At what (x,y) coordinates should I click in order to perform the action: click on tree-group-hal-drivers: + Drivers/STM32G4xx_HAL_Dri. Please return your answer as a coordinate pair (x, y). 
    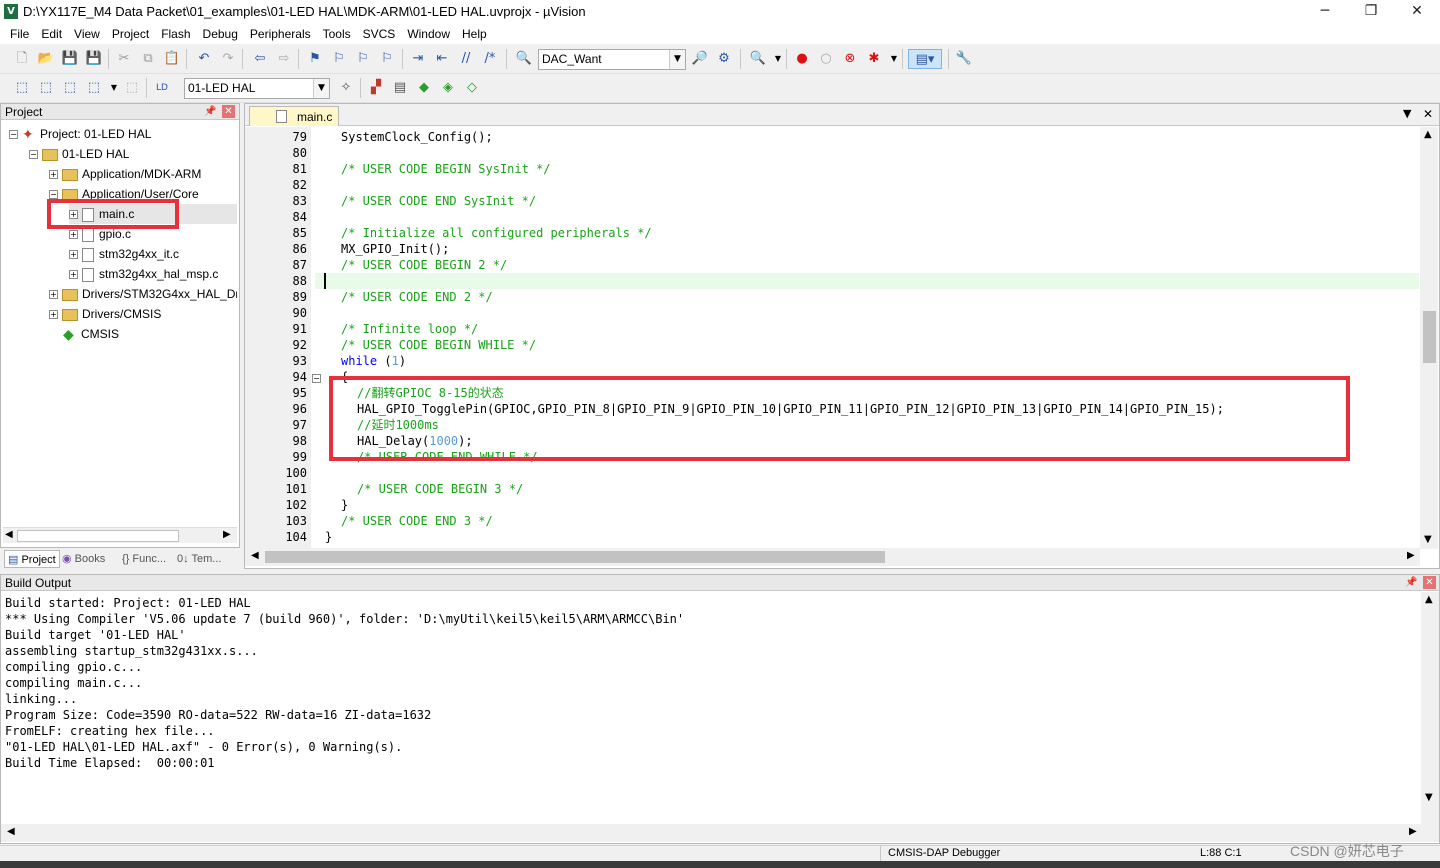
    Looking at the image, I should click on (143, 294).